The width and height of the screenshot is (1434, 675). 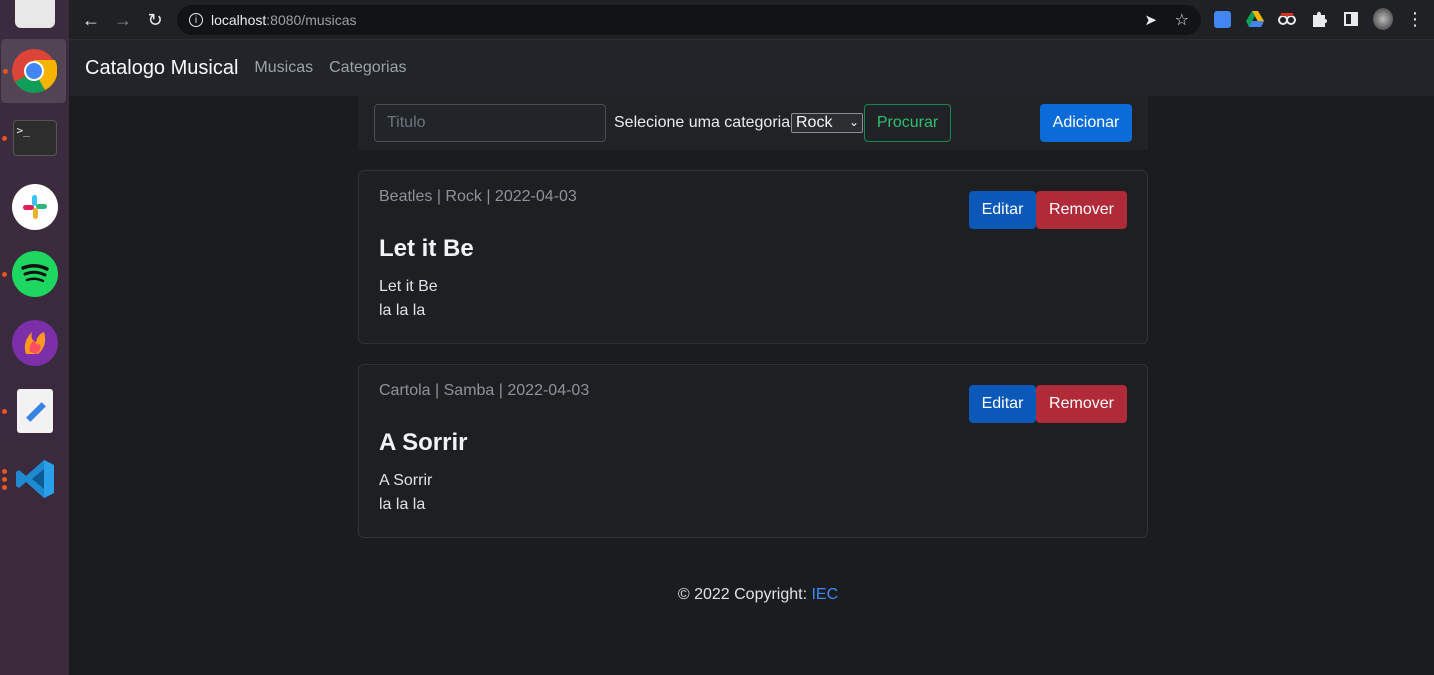 What do you see at coordinates (34, 274) in the screenshot?
I see `spotify-app-icon` at bounding box center [34, 274].